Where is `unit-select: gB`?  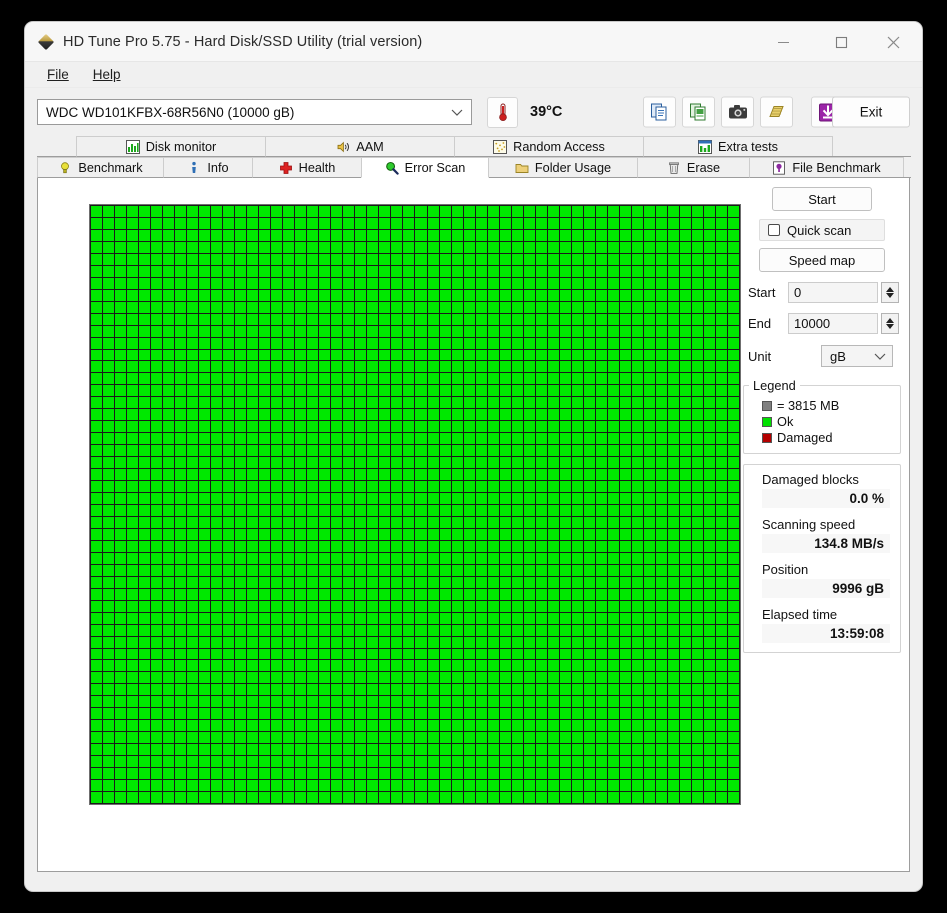 unit-select: gB is located at coordinates (857, 356).